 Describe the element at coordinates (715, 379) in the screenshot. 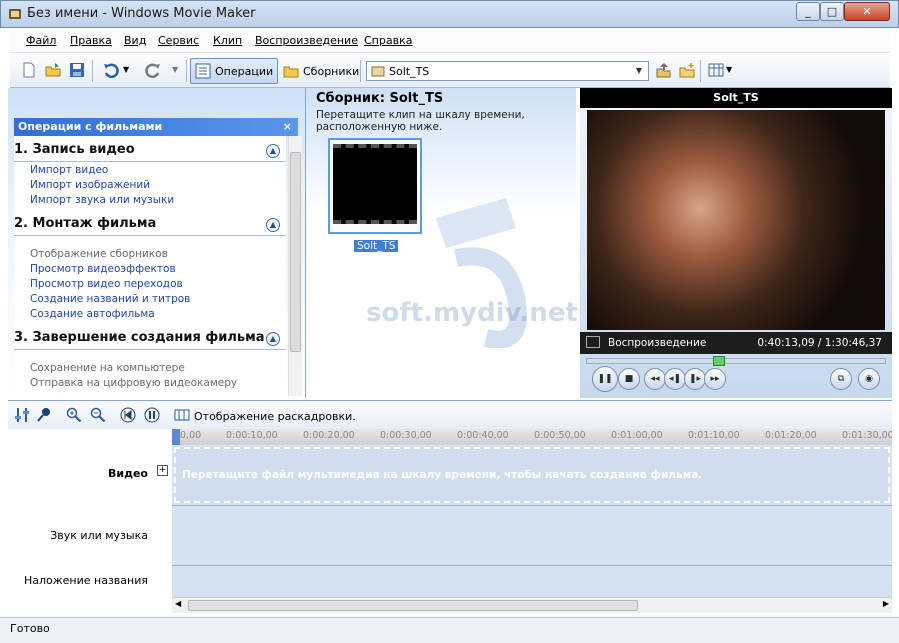

I see `fast-forward-button: ▸▸` at that location.